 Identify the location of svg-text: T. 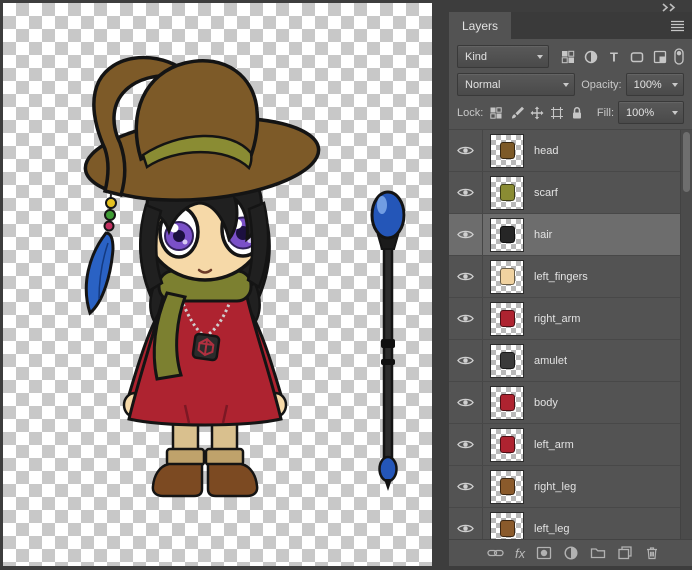
(614, 56).